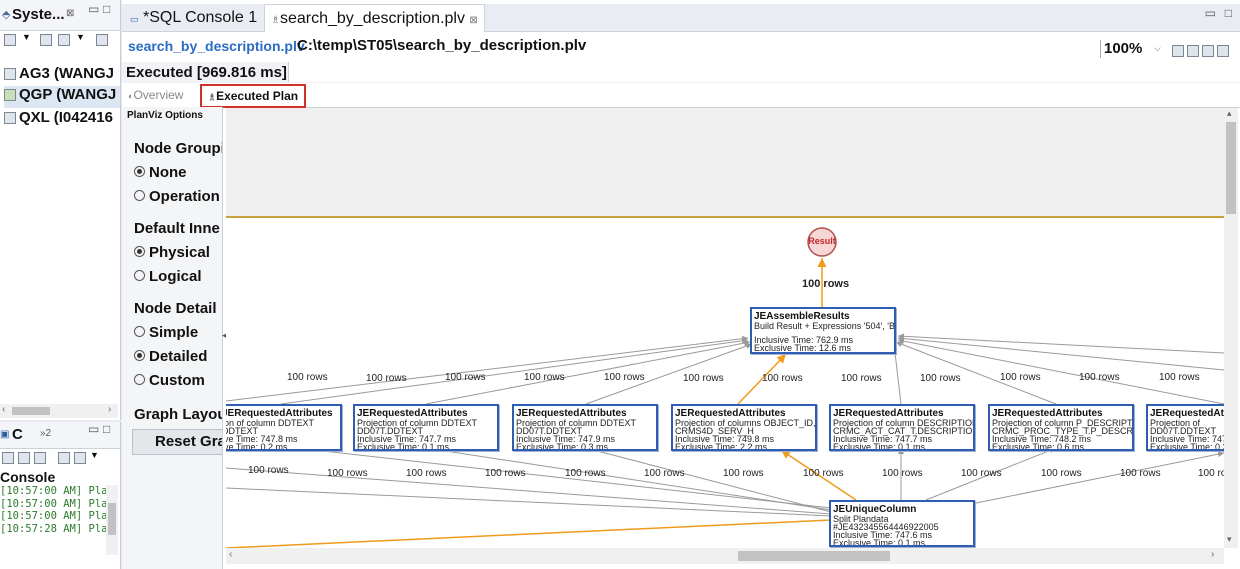 The width and height of the screenshot is (1240, 569). I want to click on tree-item-selected: QGP (WANGJ, so click(62, 97).